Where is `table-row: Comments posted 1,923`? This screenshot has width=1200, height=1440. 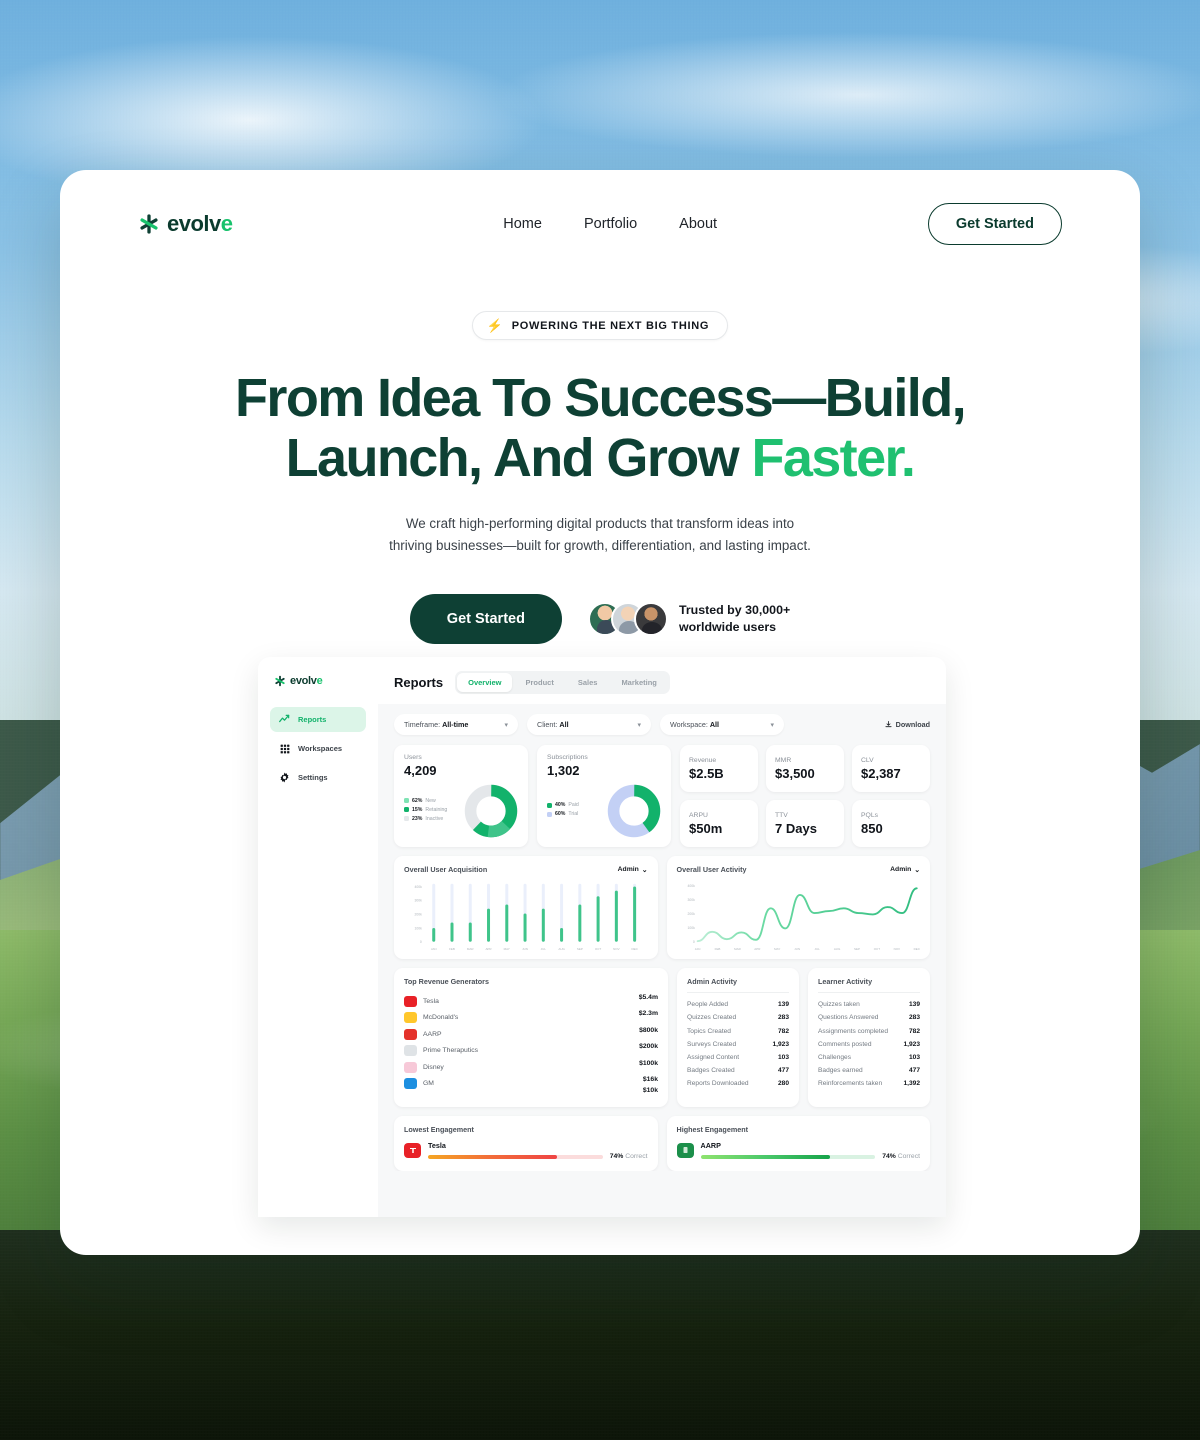 table-row: Comments posted 1,923 is located at coordinates (869, 1044).